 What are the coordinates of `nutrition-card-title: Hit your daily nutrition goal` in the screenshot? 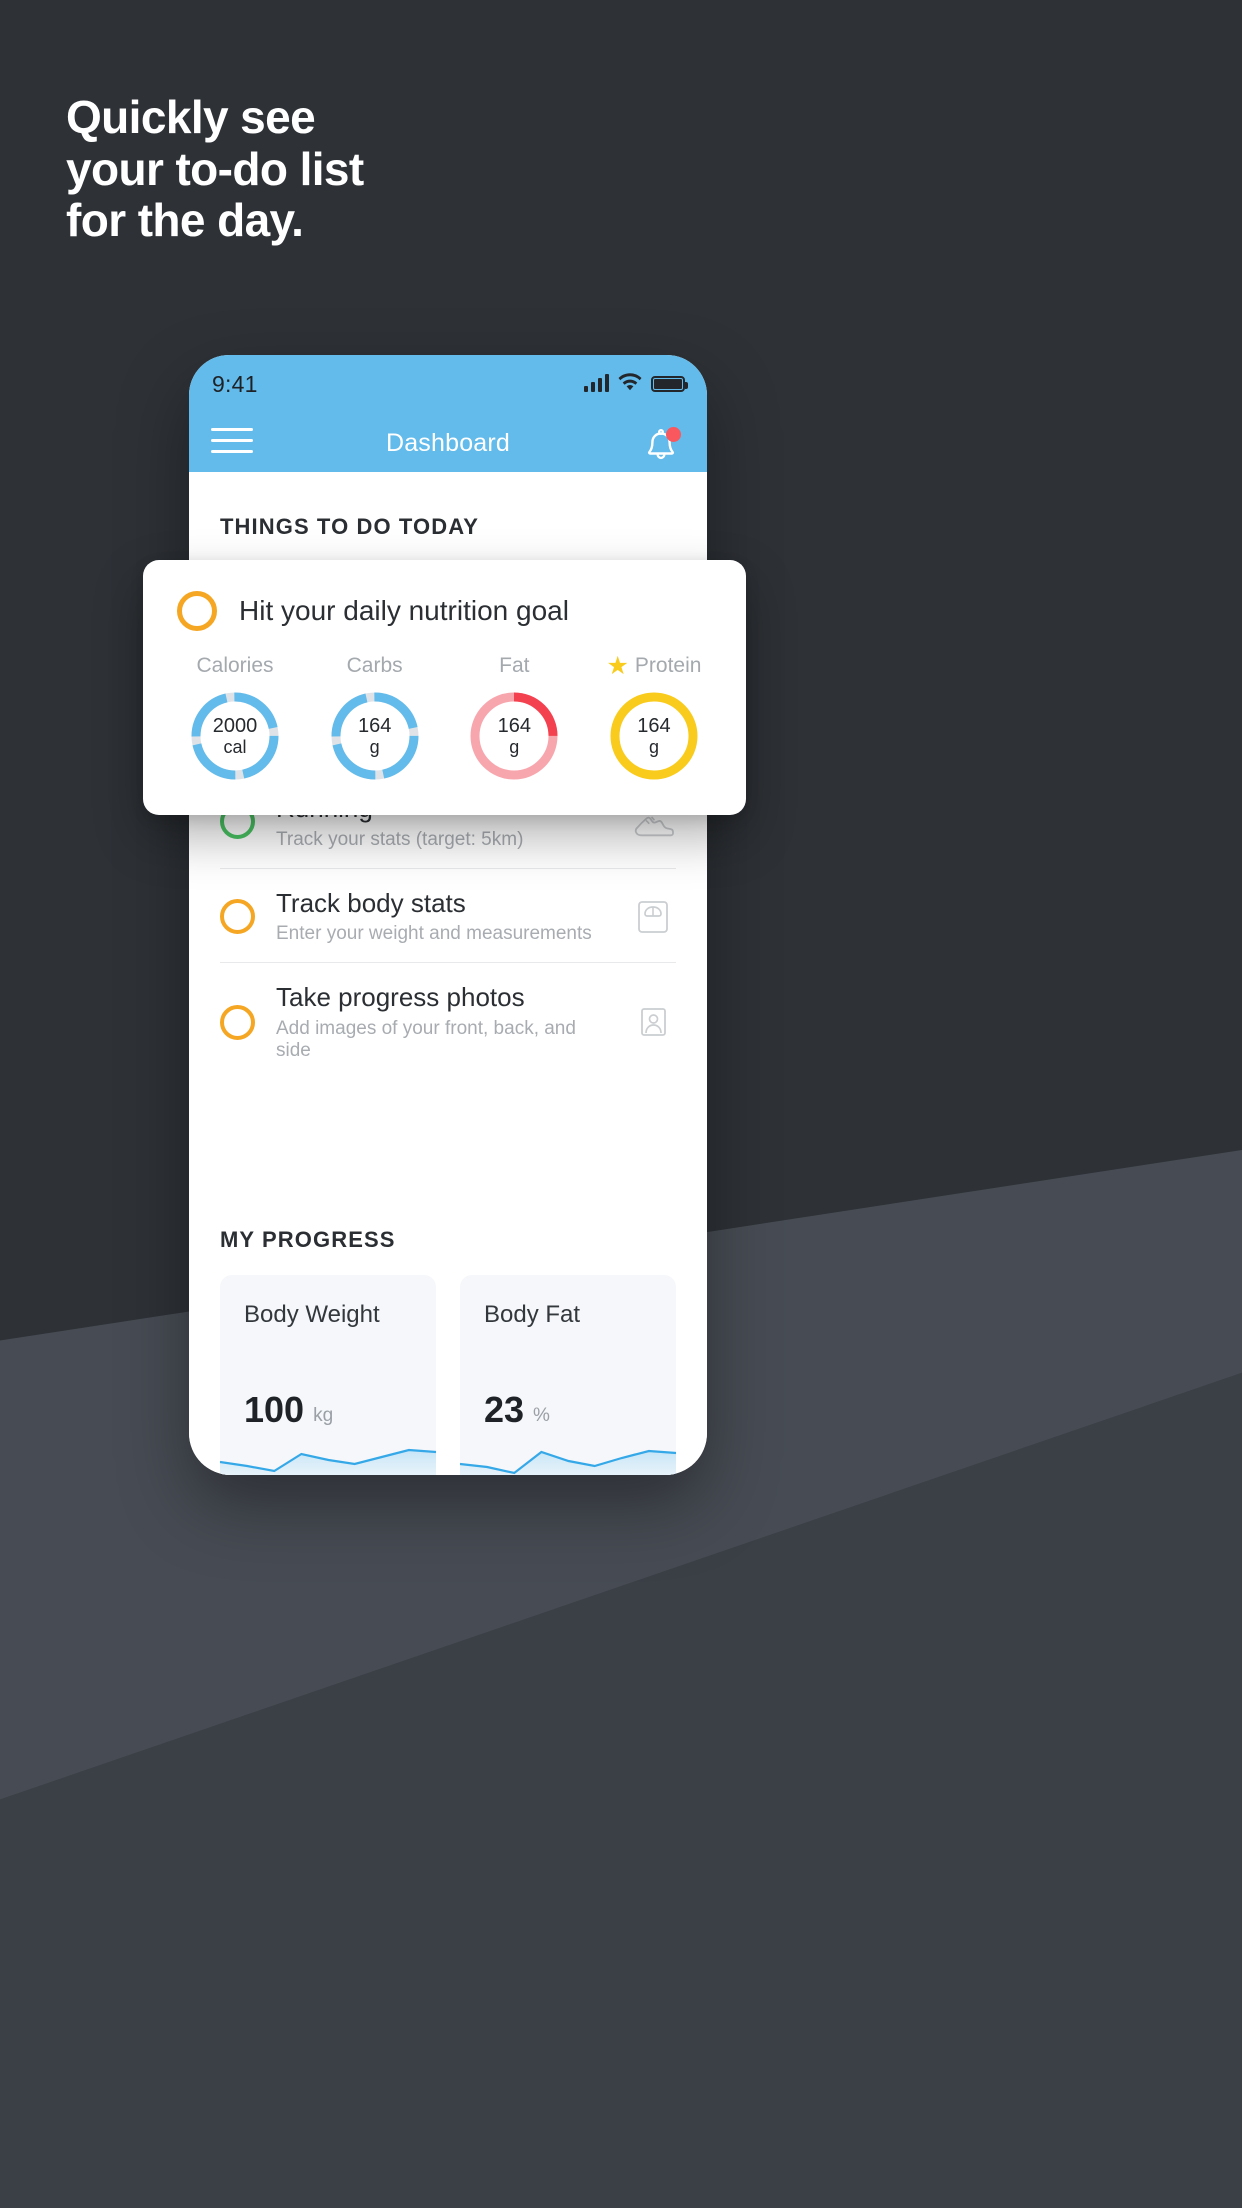 It's located at (404, 610).